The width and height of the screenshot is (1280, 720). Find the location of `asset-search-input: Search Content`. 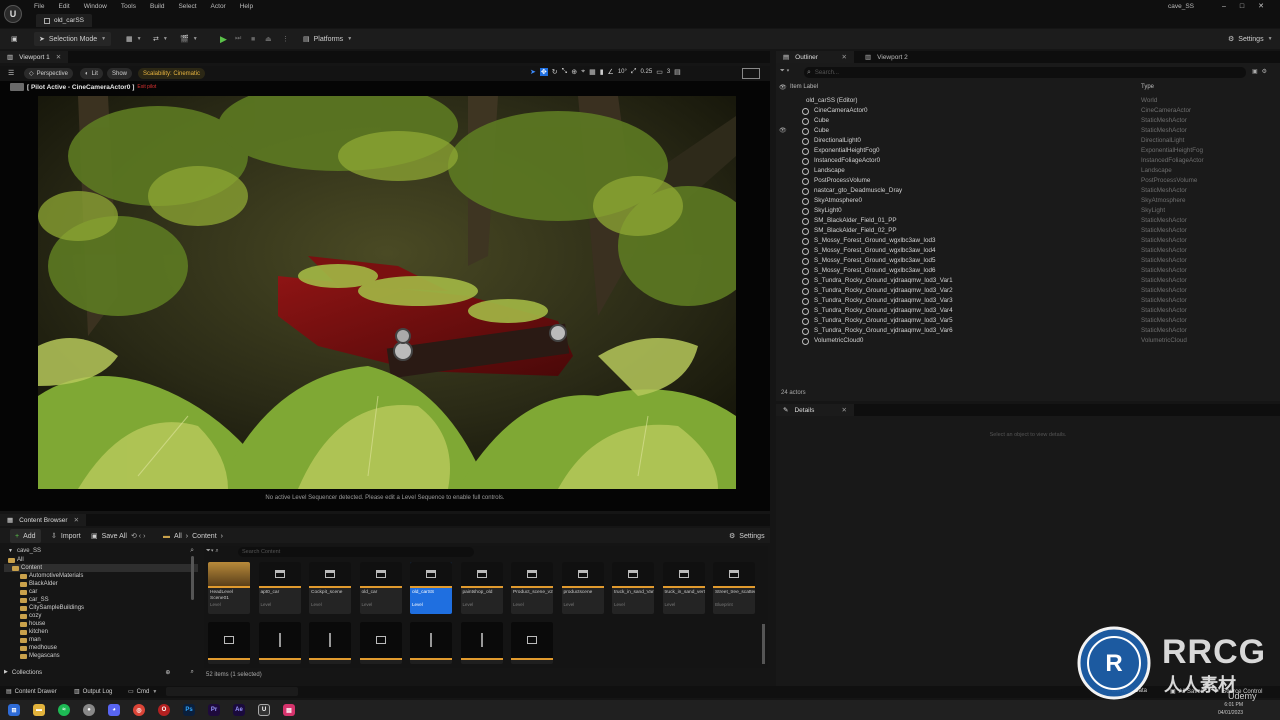

asset-search-input: Search Content is located at coordinates (356, 552).